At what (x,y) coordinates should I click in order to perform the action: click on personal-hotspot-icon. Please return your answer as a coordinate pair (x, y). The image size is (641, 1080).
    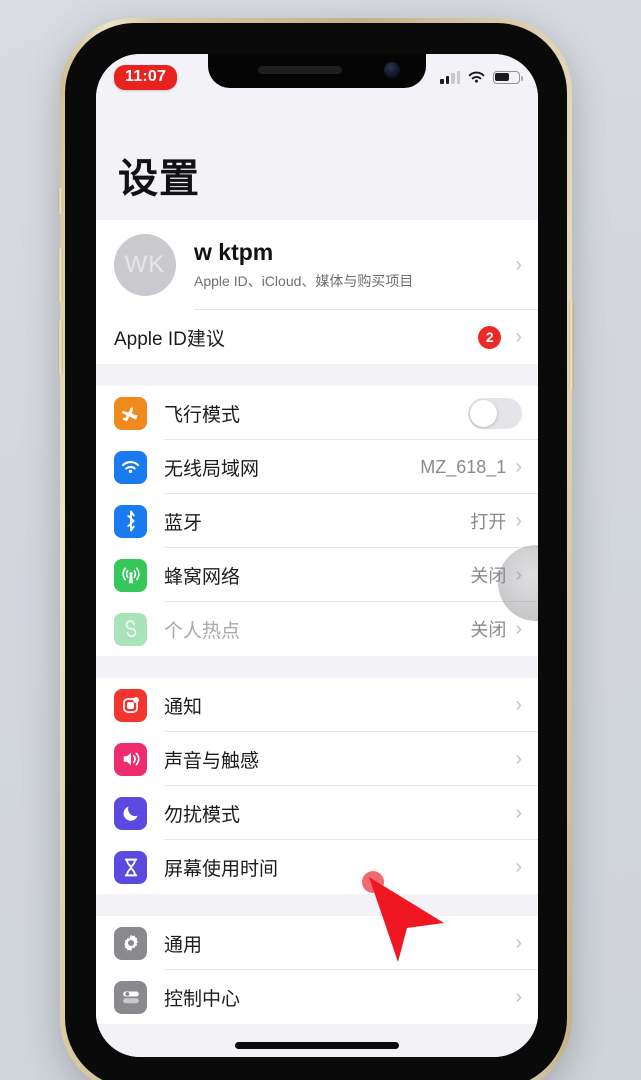
    Looking at the image, I should click on (130, 629).